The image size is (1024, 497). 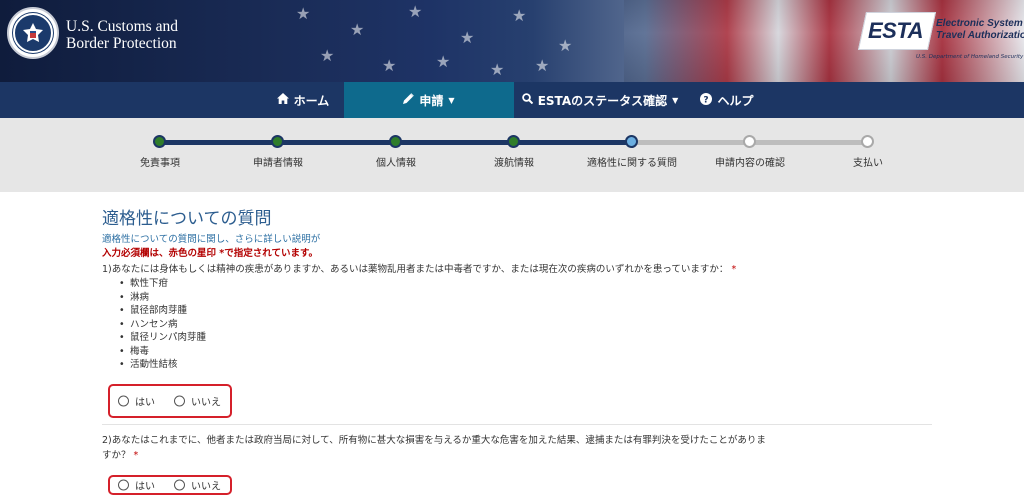 What do you see at coordinates (170, 485) in the screenshot?
I see `question-2-answer-group: はい いいえ` at bounding box center [170, 485].